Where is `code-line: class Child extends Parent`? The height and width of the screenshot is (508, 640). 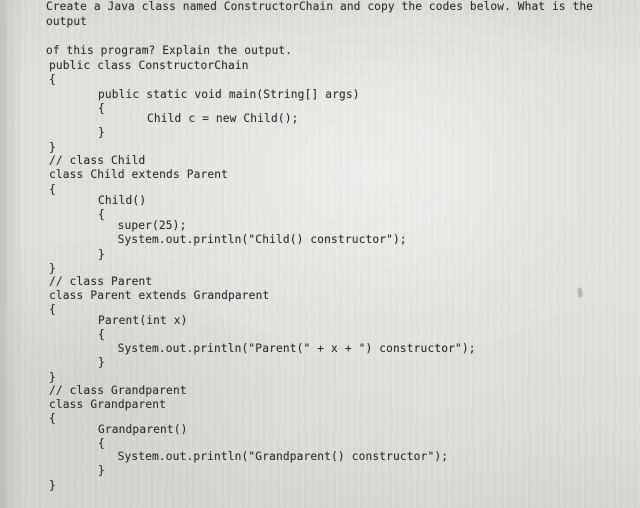 code-line: class Child extends Parent is located at coordinates (139, 174).